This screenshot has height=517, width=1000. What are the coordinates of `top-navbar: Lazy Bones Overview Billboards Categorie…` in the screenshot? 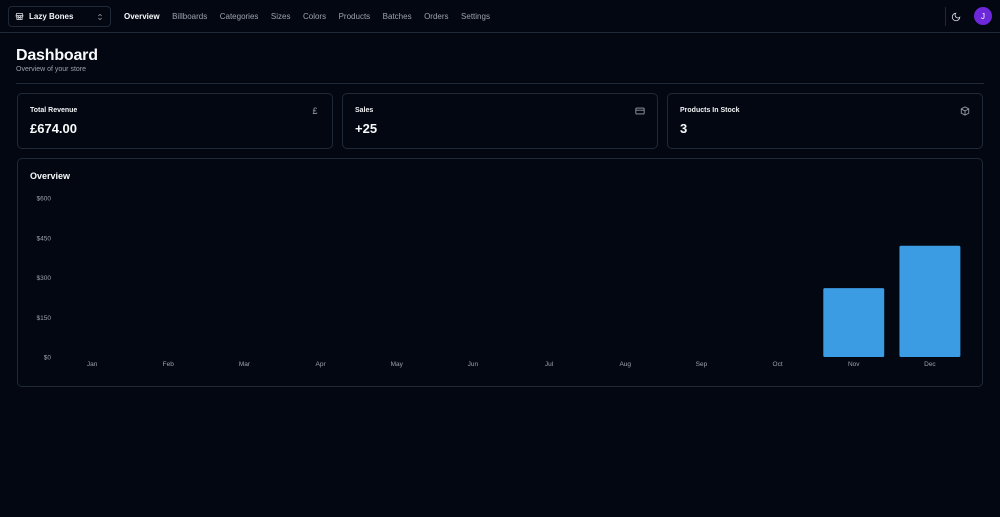 It's located at (500, 16).